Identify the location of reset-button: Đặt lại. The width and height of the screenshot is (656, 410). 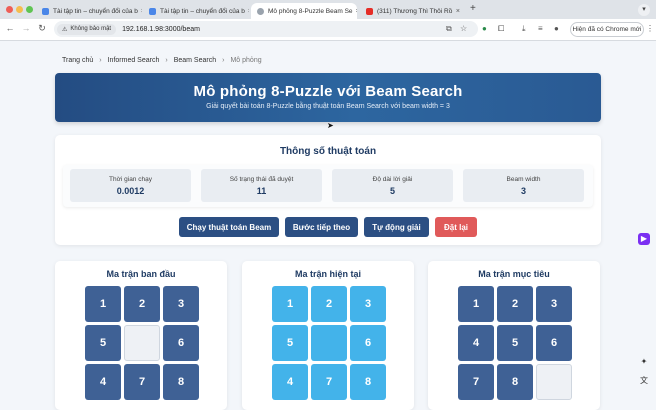
(456, 227).